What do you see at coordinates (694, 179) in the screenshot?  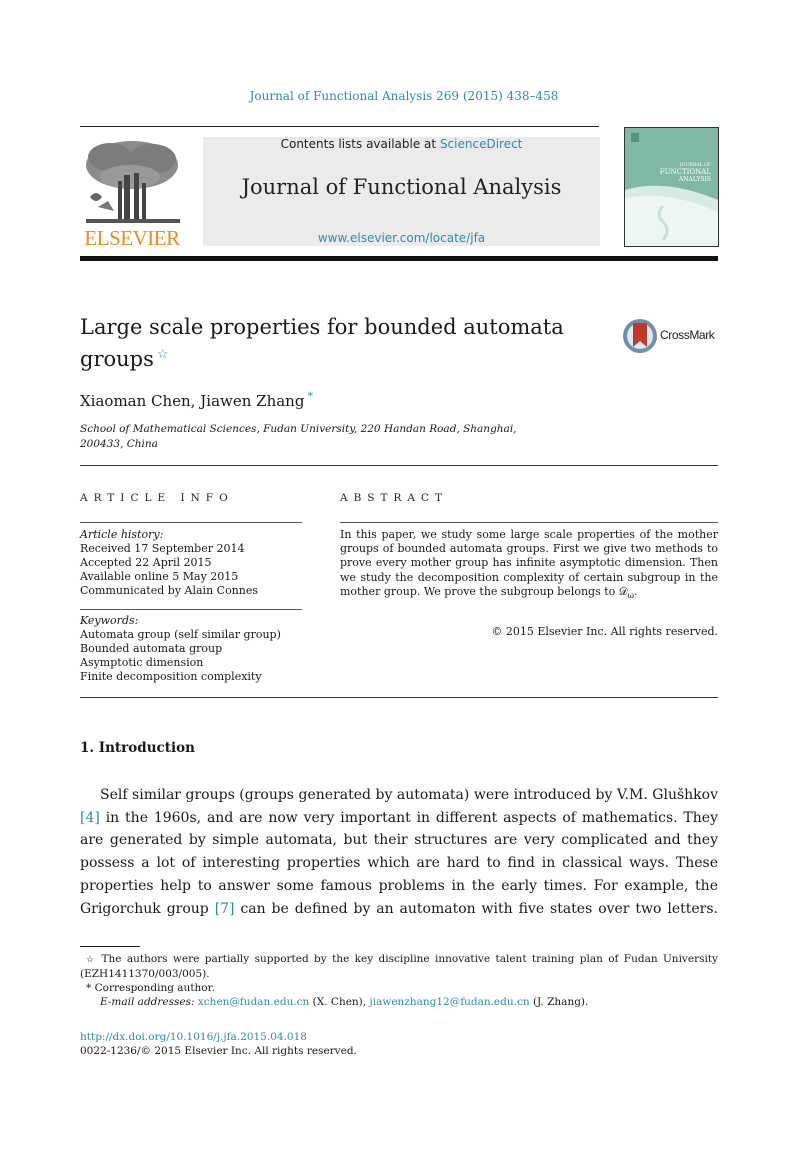 I see `cover-text-3: ANALYSIS` at bounding box center [694, 179].